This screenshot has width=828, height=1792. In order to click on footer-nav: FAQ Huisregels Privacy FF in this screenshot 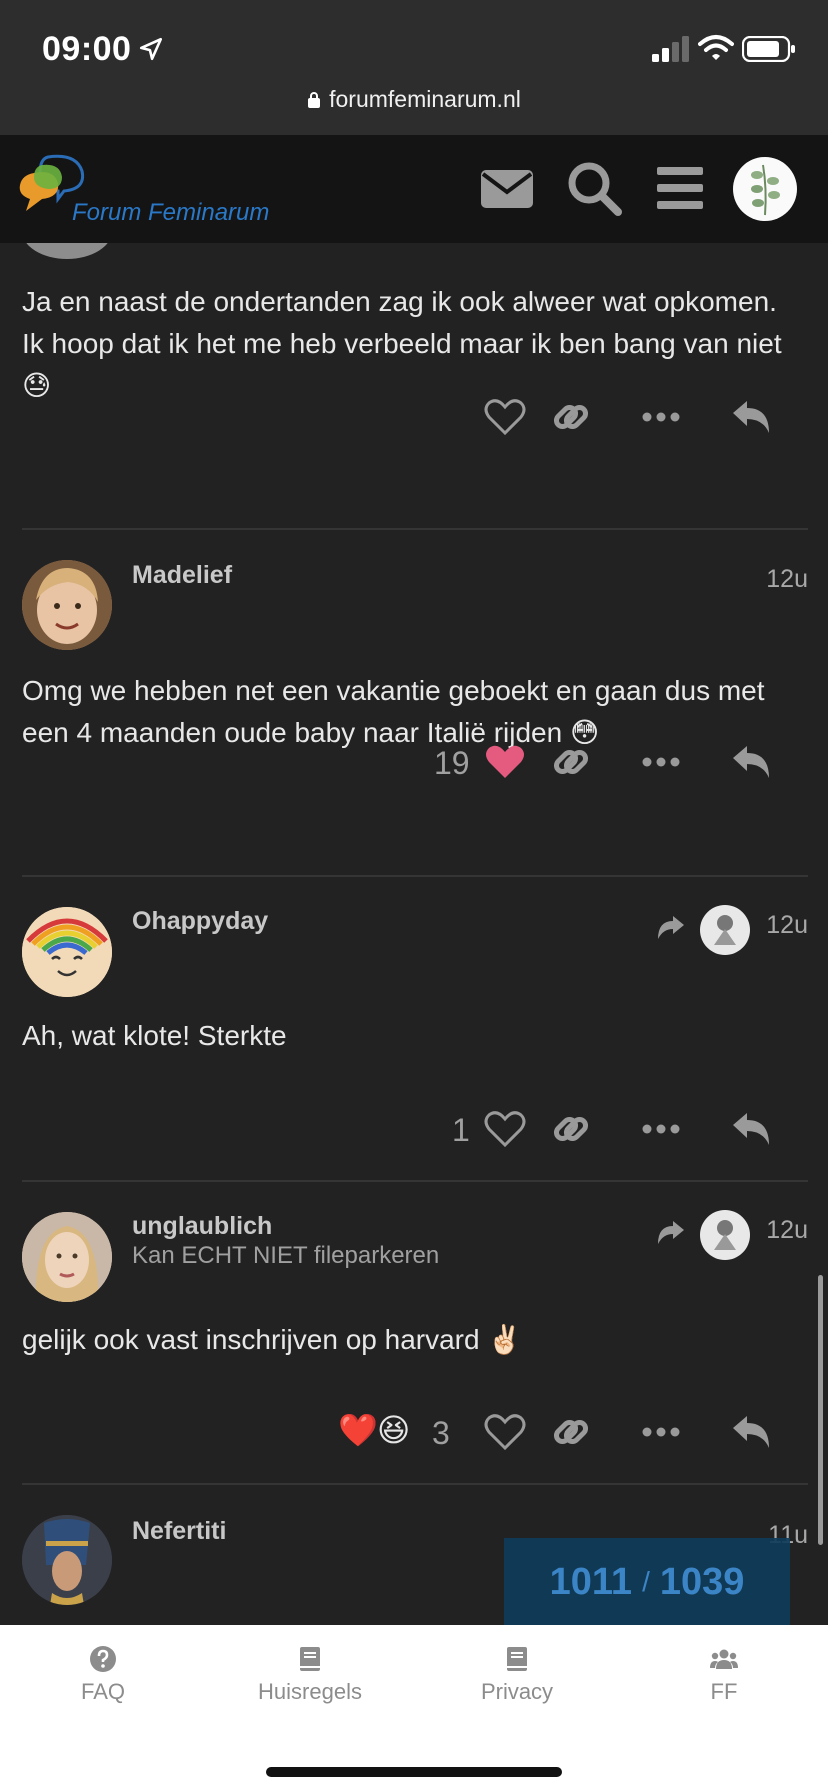, I will do `click(414, 1708)`.